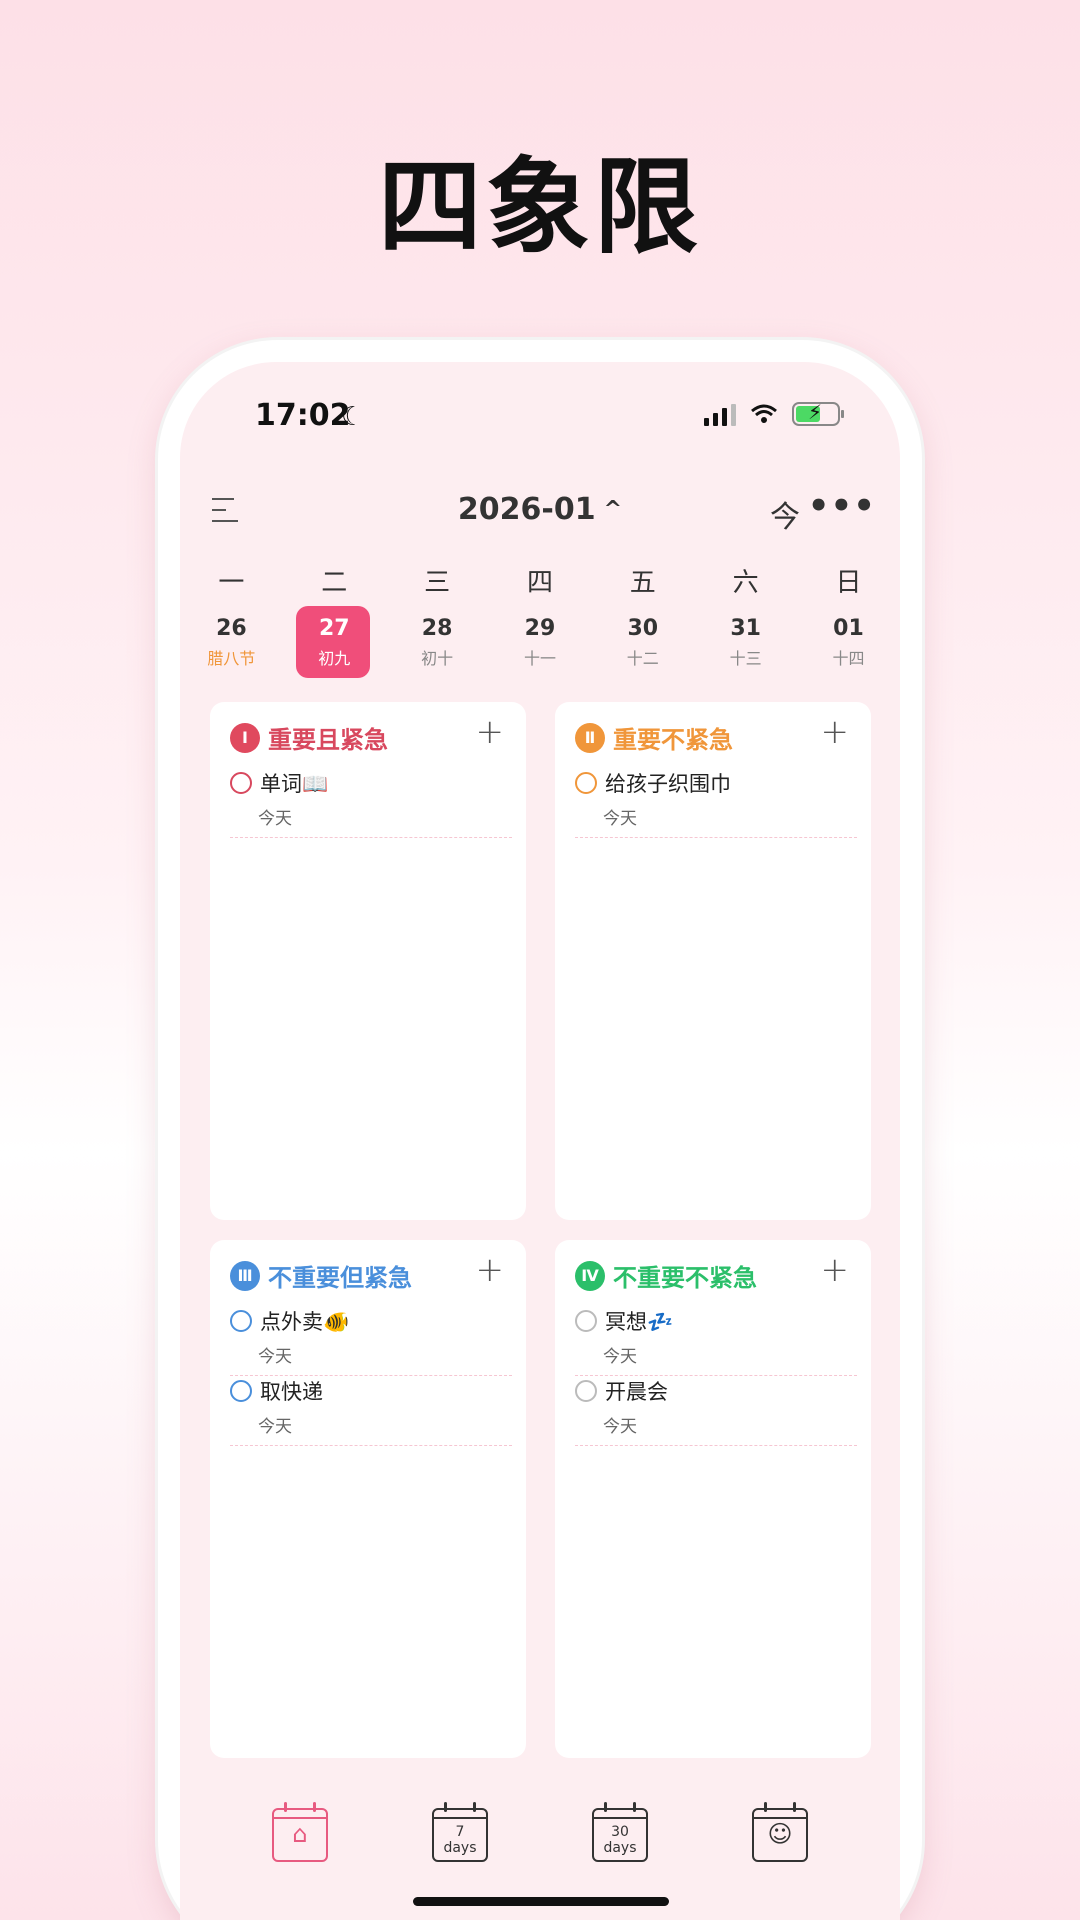 This screenshot has height=1920, width=1080. I want to click on quadrant-not-important-urgent: Ⅲ 不重要但紧急 + 点外卖🐠 今天 取快递 今天, so click(368, 1499).